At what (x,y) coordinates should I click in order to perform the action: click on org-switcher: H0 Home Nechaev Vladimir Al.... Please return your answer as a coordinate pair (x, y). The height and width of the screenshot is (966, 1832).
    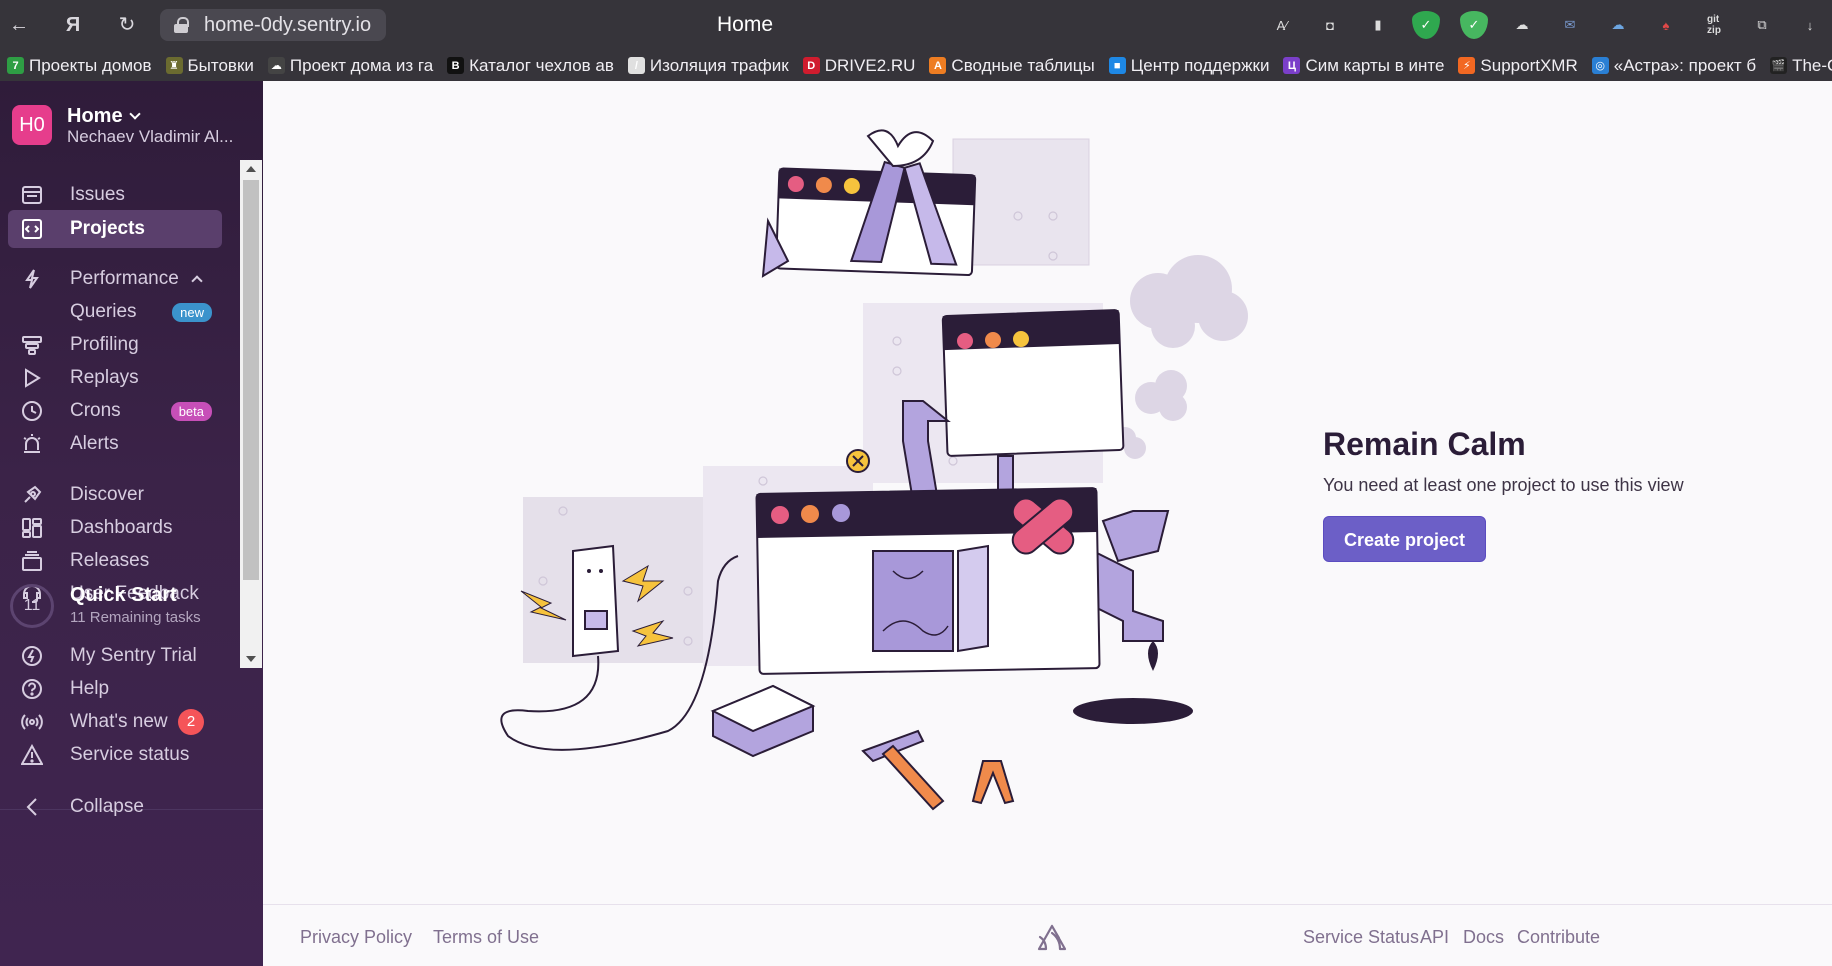
    Looking at the image, I should click on (132, 128).